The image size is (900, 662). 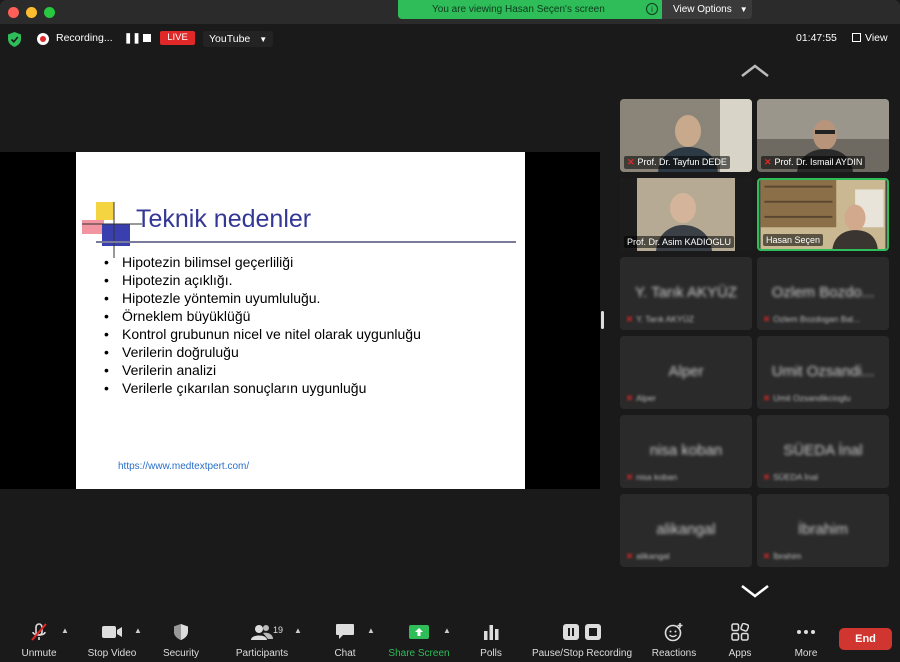 I want to click on slide-bullet: • Hipotezin açıklığı., so click(x=168, y=280).